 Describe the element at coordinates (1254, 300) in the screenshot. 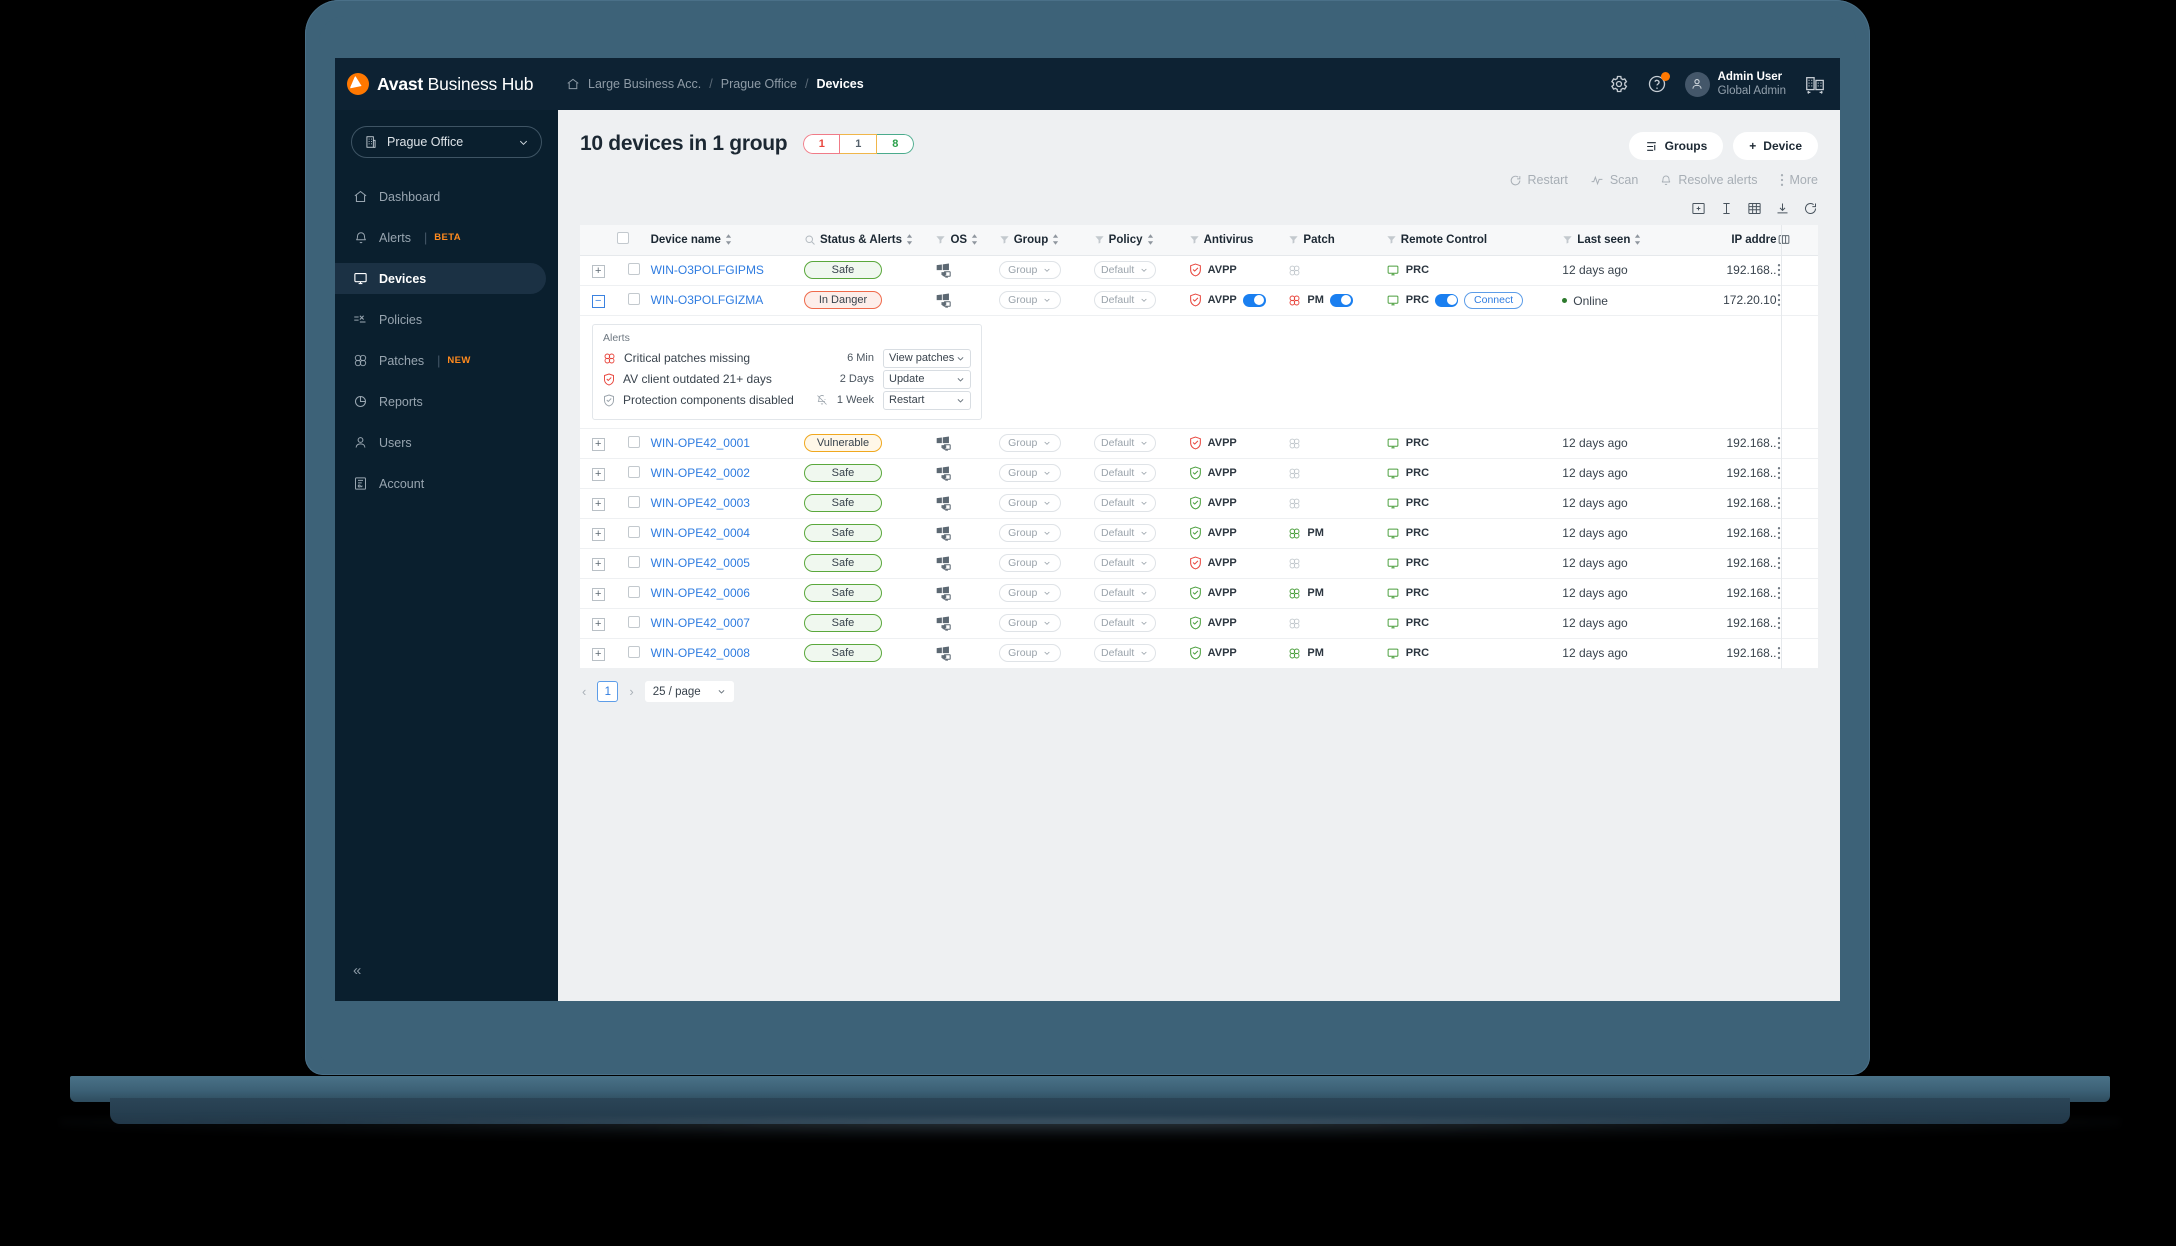

I see `antivirus-toggle` at that location.